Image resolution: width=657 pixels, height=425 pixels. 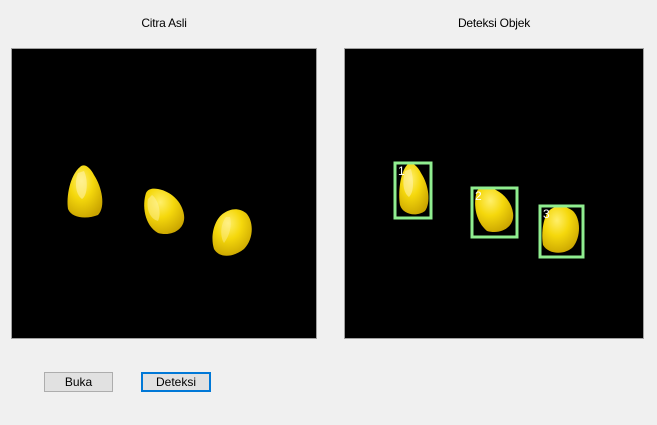 What do you see at coordinates (489, 210) in the screenshot?
I see `detection-image: 1 2 3` at bounding box center [489, 210].